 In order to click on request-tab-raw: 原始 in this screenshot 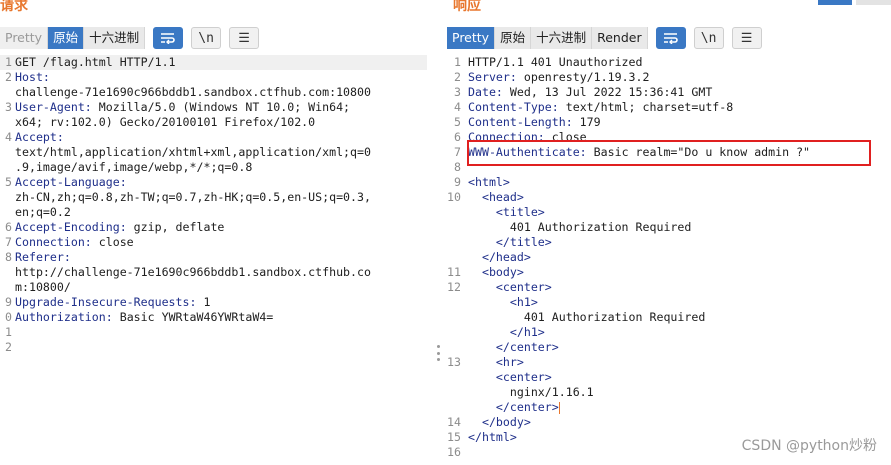, I will do `click(66, 38)`.